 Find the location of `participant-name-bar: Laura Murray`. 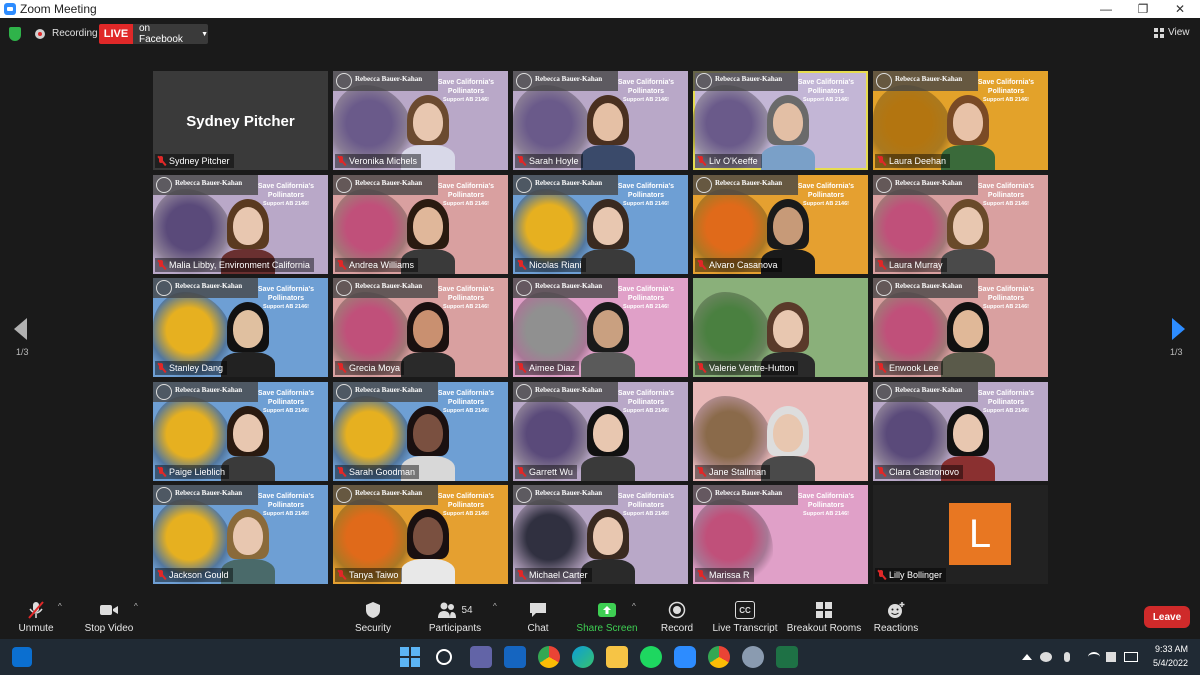

participant-name-bar: Laura Murray is located at coordinates (911, 264).